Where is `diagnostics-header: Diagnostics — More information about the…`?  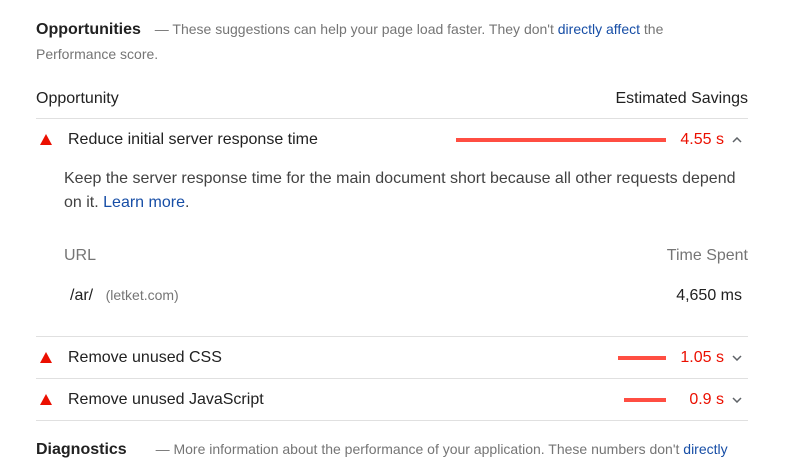
diagnostics-header: Diagnostics — More information about the… is located at coordinates (392, 449).